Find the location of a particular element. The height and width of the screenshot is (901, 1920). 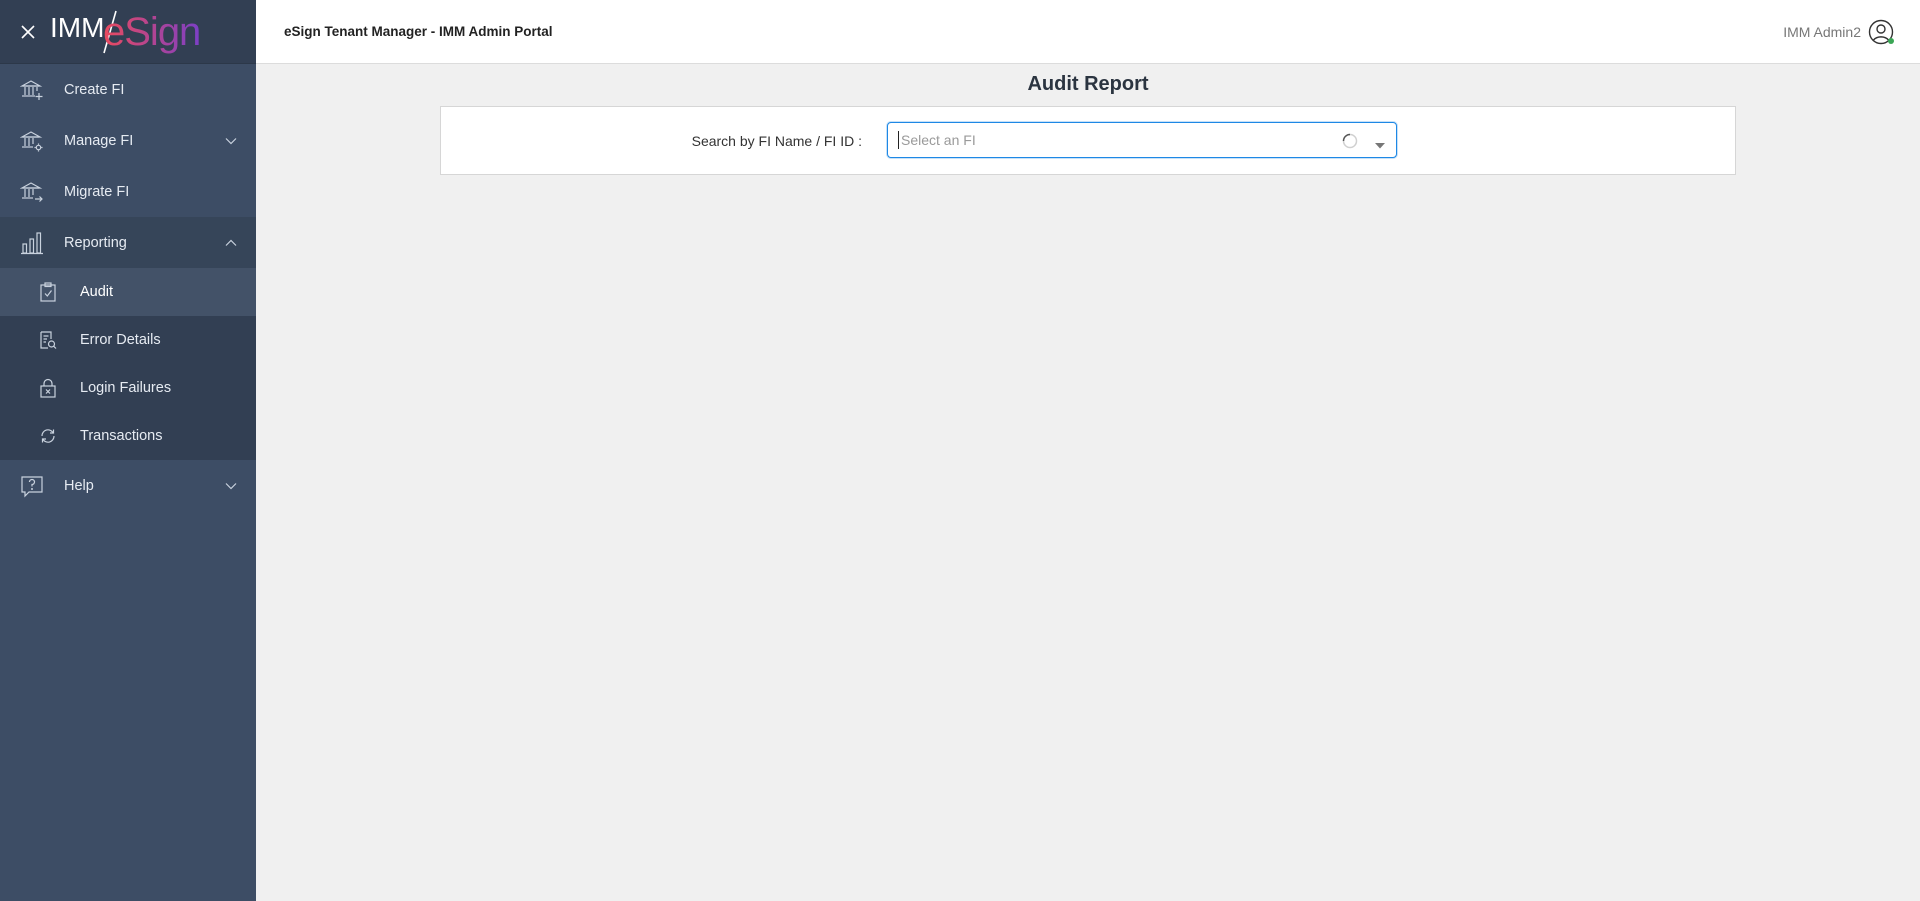

dropdown-caret-icon is located at coordinates (1380, 143).